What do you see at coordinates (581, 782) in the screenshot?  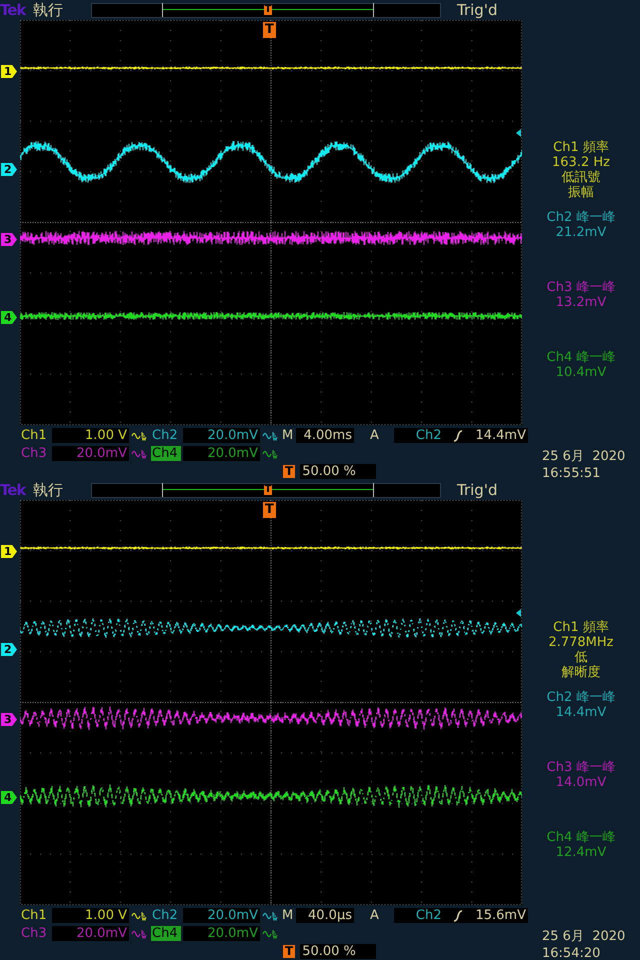 I see `measurement-text: 14.0mV` at bounding box center [581, 782].